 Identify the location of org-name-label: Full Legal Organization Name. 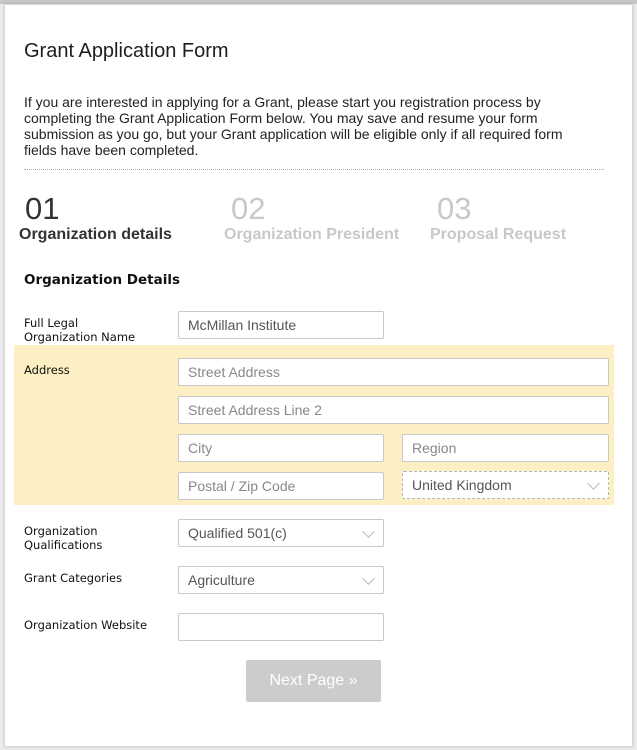
(80, 330).